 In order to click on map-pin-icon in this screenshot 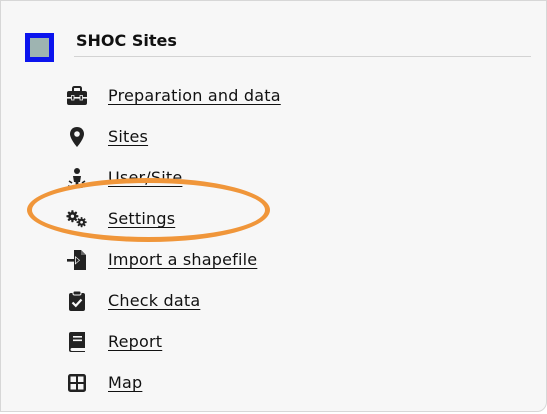, I will do `click(77, 137)`.